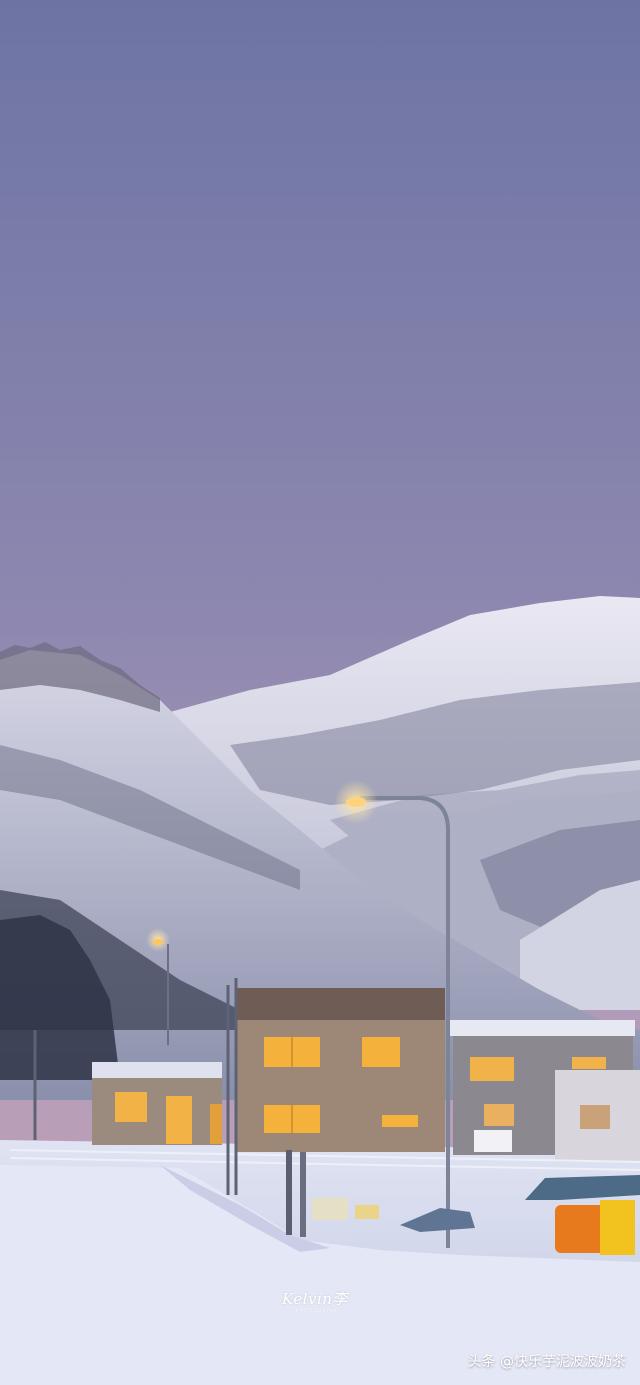  I want to click on signature-text: Kelvin李, so click(315, 1299).